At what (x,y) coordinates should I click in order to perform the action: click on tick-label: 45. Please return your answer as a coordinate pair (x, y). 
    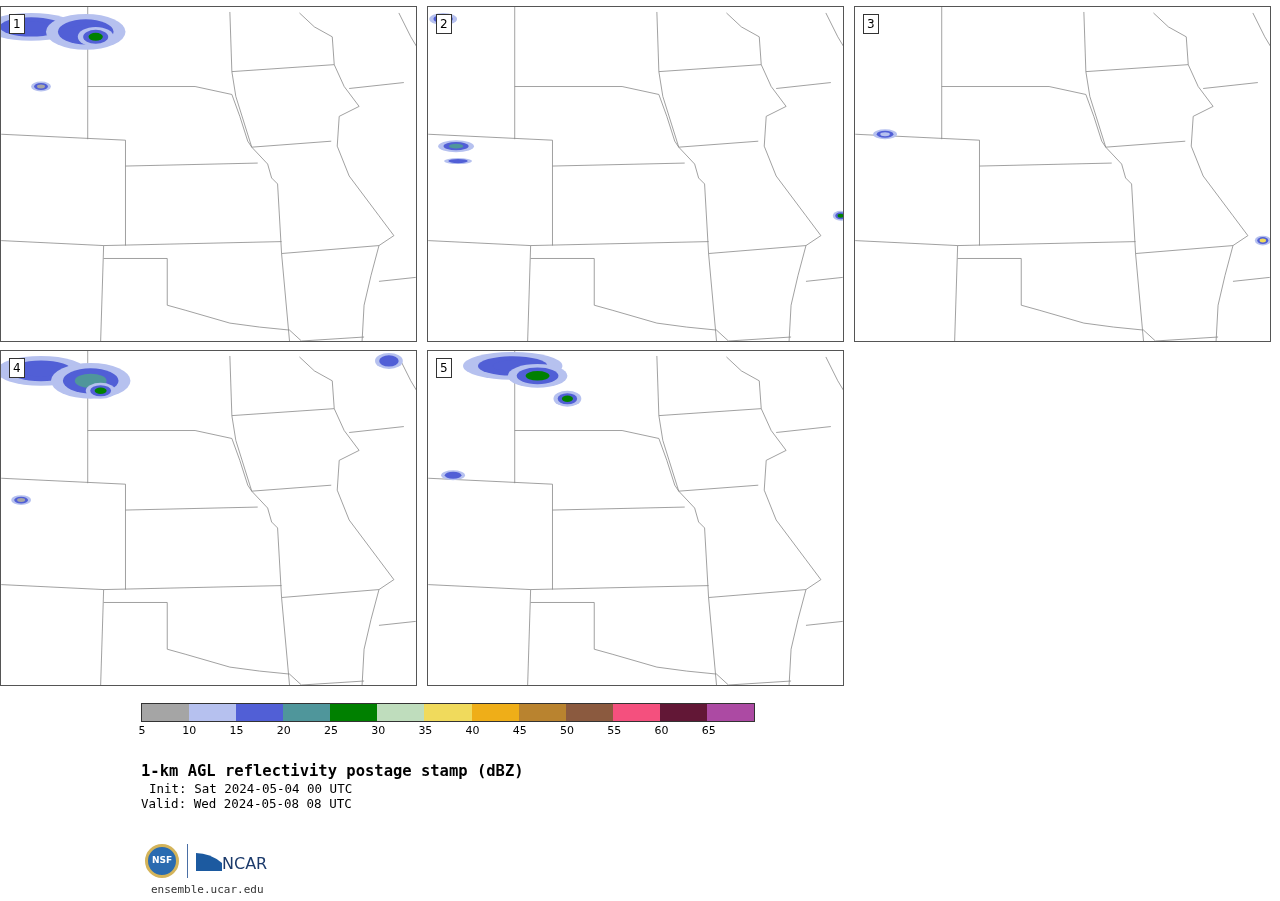
    Looking at the image, I should click on (519, 731).